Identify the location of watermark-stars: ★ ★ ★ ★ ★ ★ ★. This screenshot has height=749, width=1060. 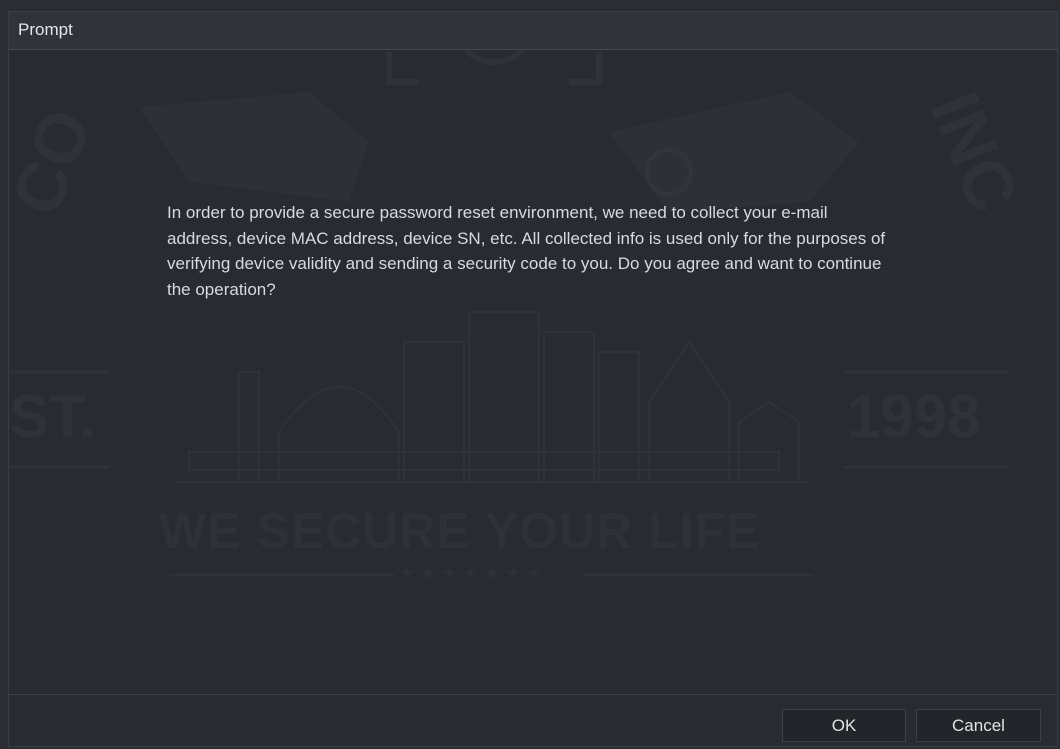
(470, 573).